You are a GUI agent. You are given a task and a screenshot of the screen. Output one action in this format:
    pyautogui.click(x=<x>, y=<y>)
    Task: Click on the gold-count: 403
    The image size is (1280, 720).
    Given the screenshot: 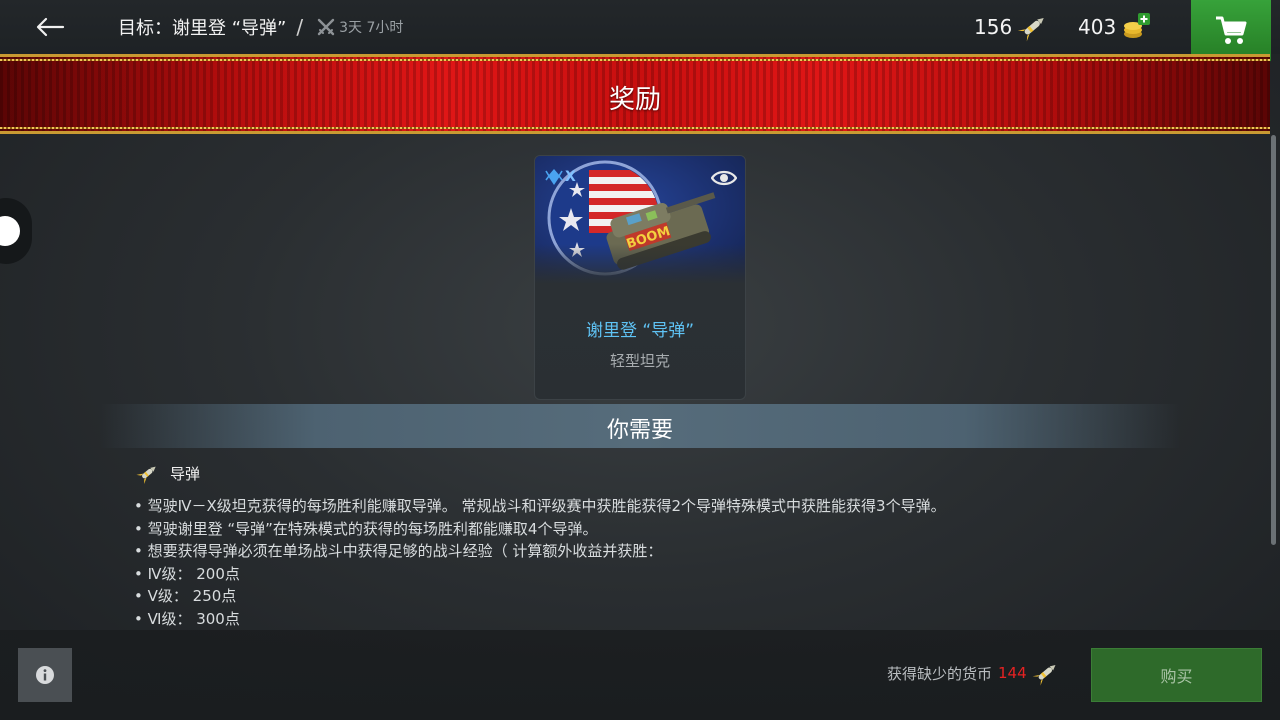 What is the action you would take?
    pyautogui.click(x=1097, y=27)
    